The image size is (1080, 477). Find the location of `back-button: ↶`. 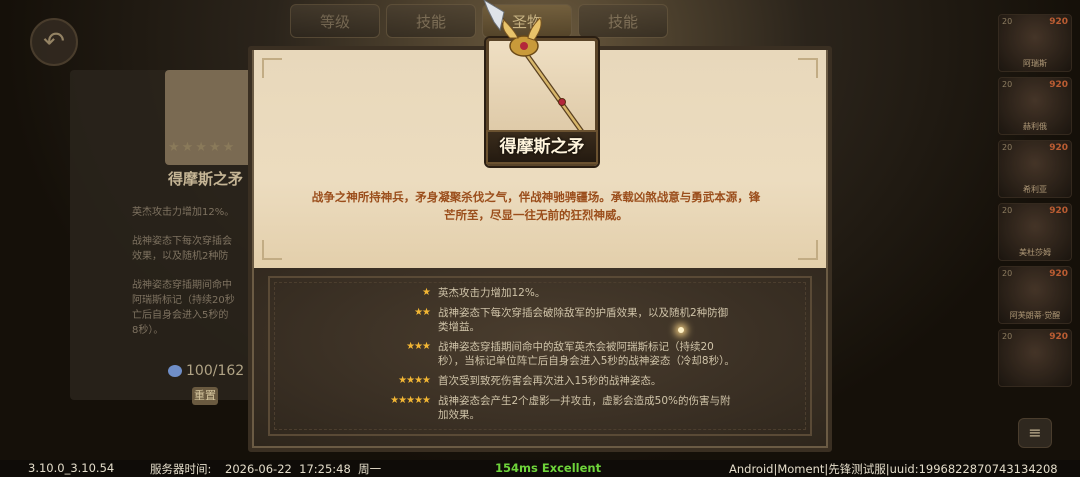

back-button: ↶ is located at coordinates (54, 42).